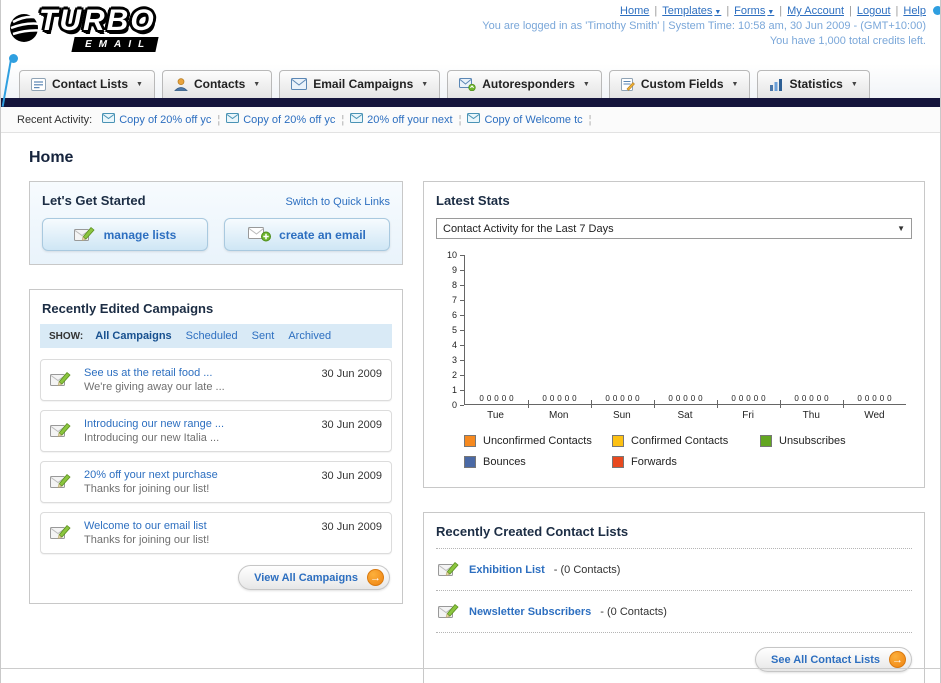  I want to click on edit-envelope-icon, so click(84, 234).